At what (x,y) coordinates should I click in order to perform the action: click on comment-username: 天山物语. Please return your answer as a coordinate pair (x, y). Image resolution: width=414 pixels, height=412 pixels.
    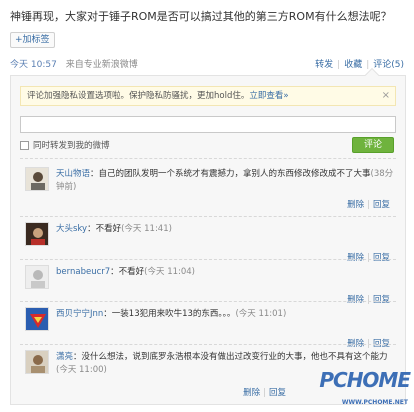
    Looking at the image, I should click on (73, 174).